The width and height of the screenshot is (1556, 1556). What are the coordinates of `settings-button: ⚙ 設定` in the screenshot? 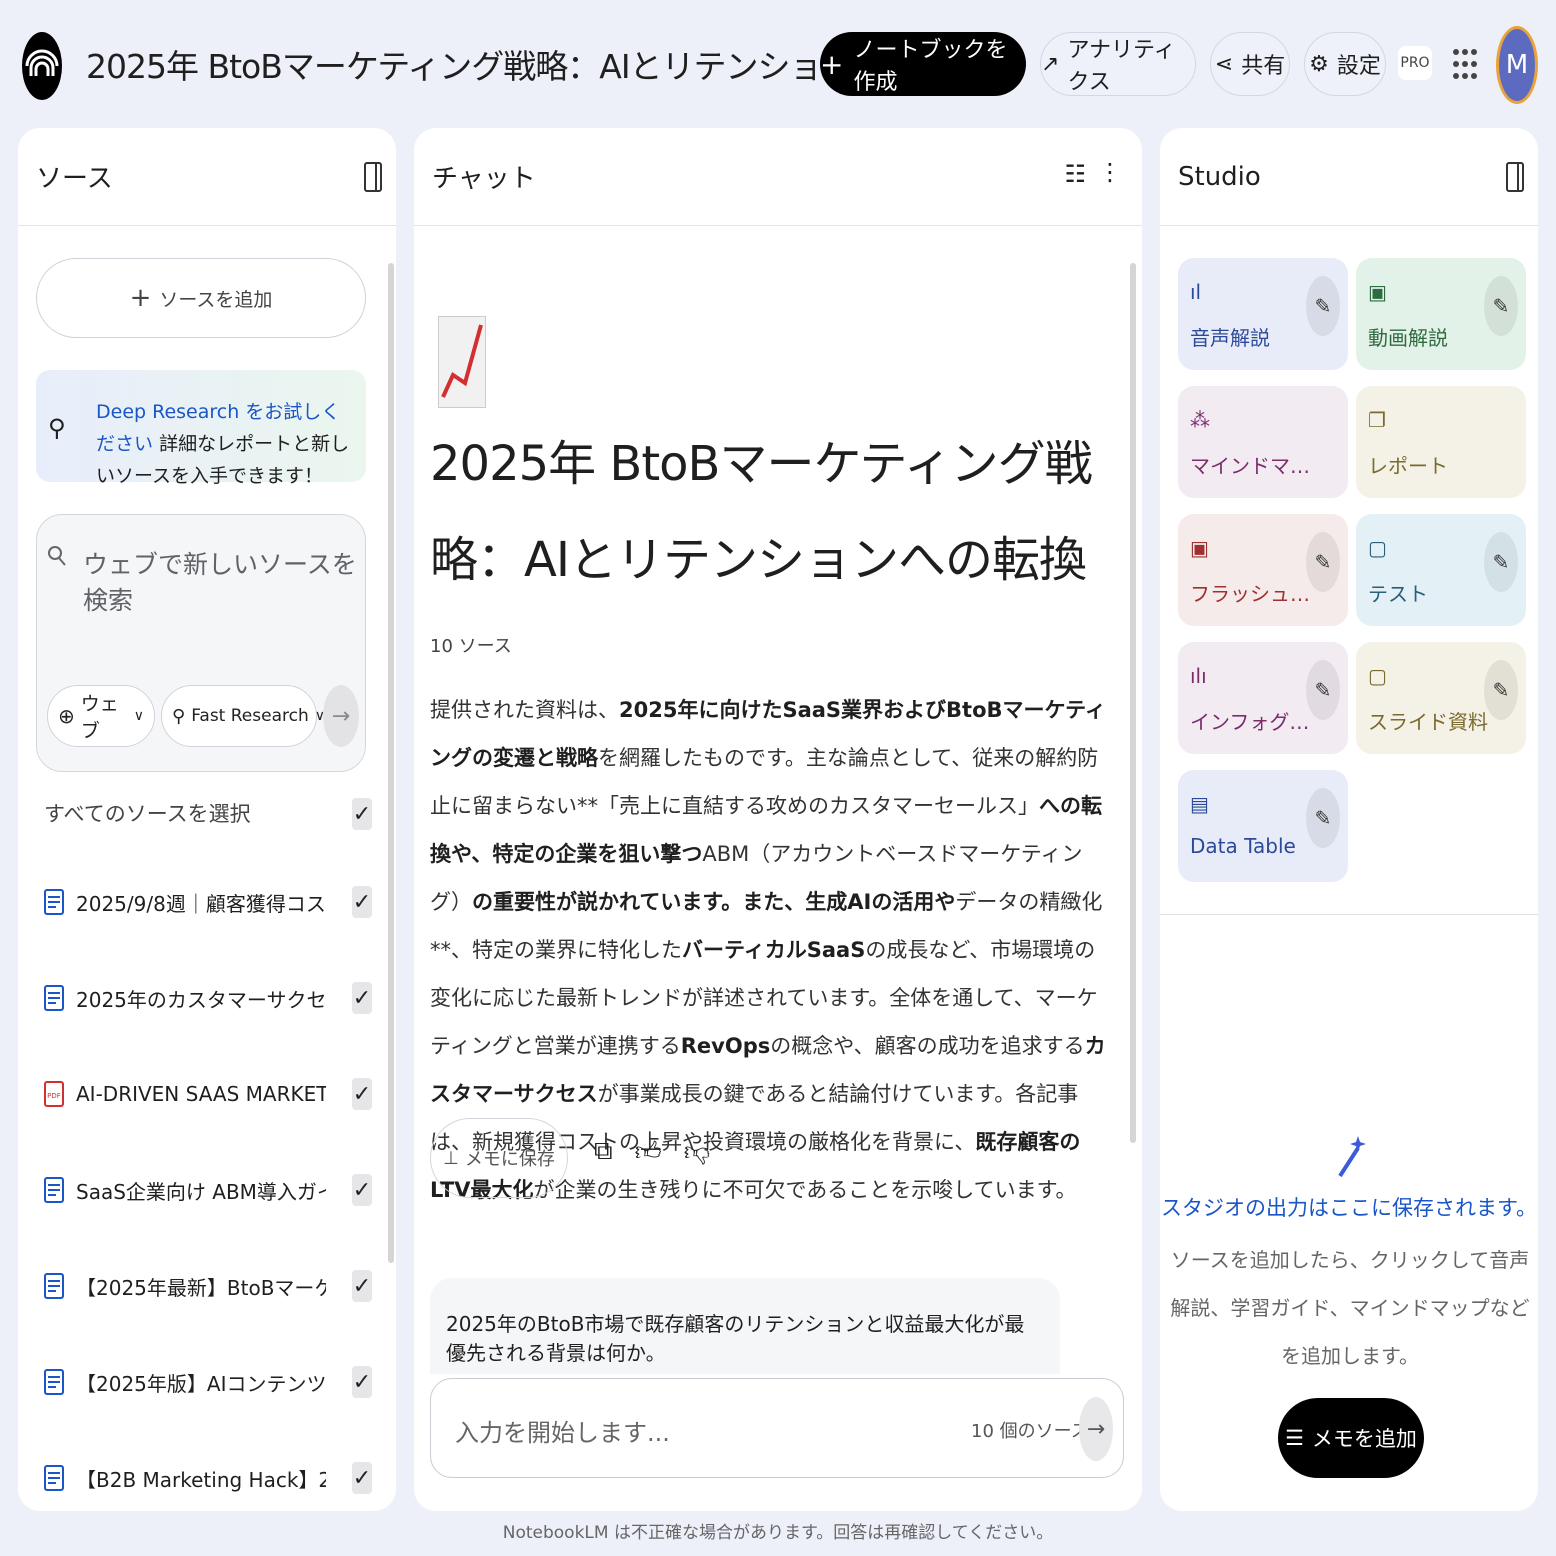 It's located at (1345, 64).